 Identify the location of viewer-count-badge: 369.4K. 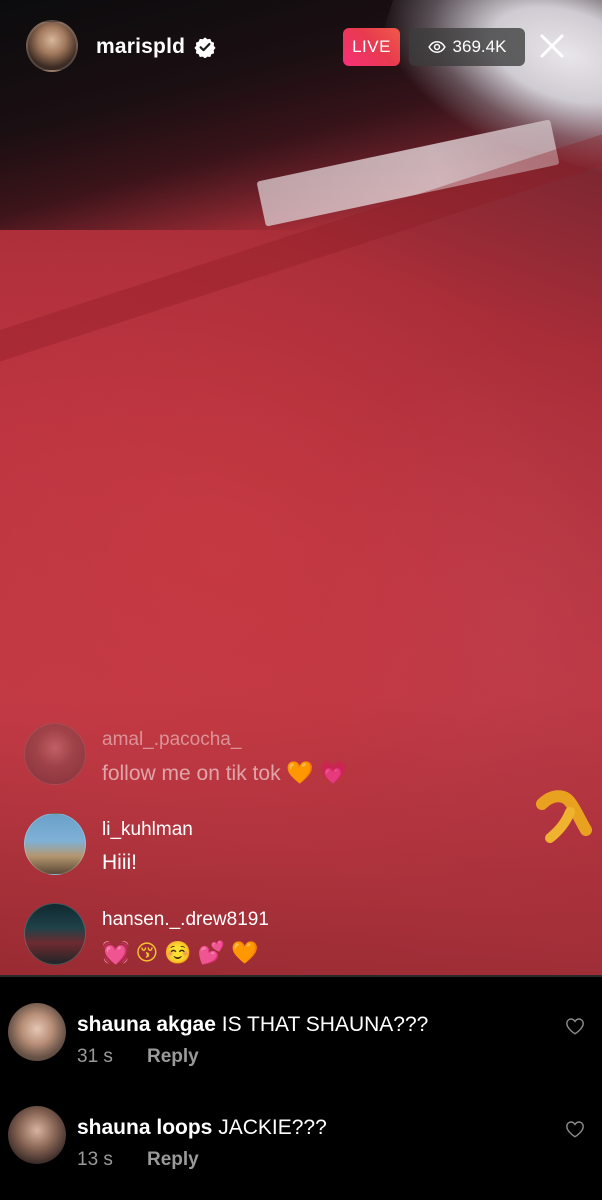
(467, 47).